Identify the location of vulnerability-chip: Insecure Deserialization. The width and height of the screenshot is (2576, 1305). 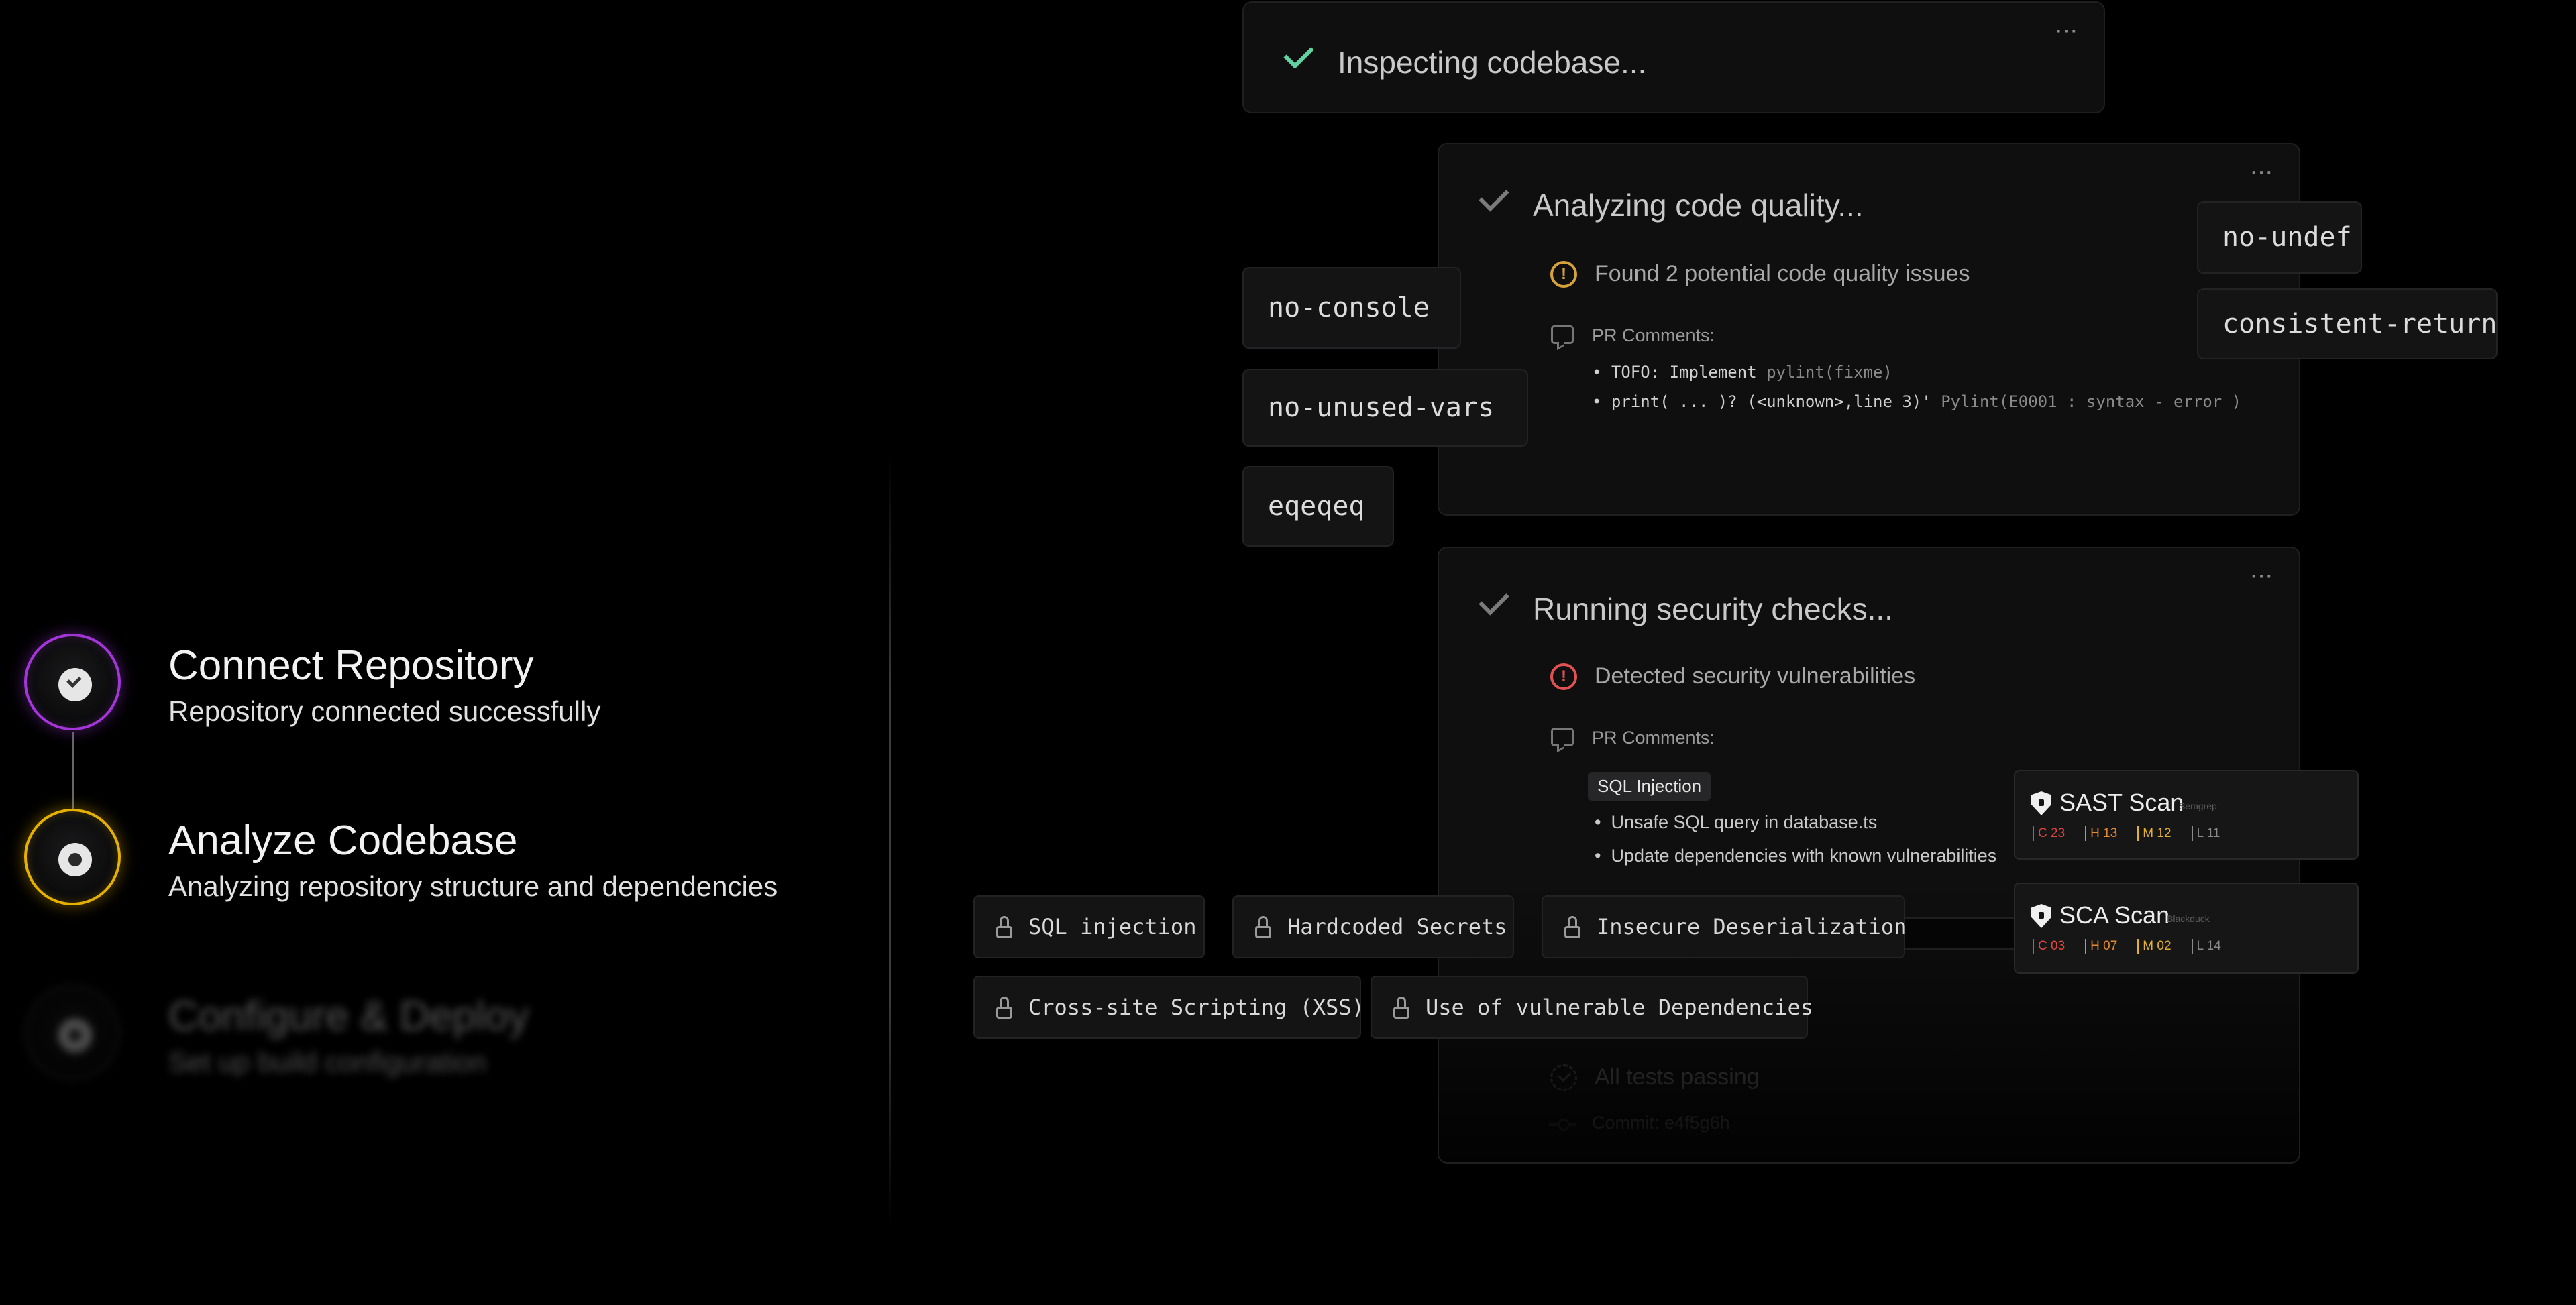
(1724, 926).